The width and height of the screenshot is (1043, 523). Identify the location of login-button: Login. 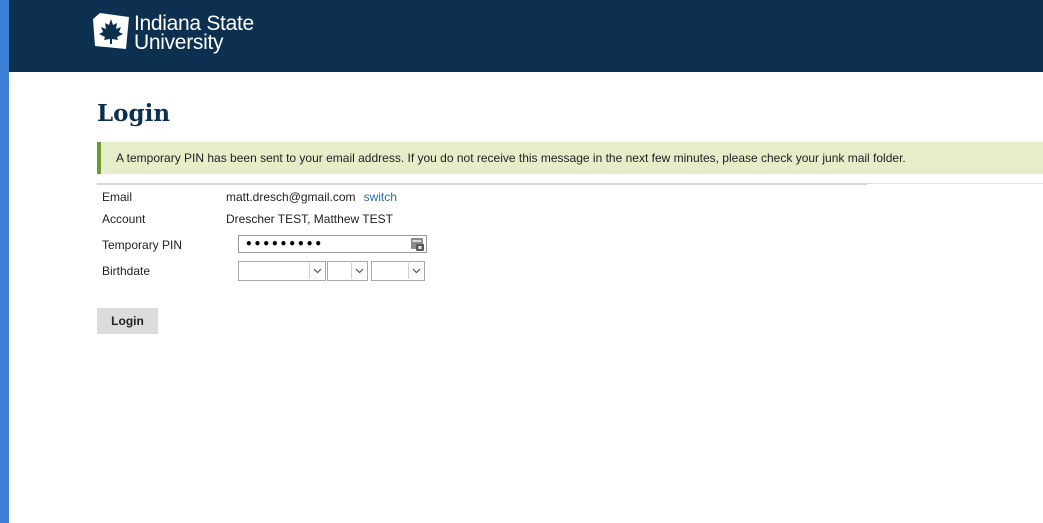
(127, 321).